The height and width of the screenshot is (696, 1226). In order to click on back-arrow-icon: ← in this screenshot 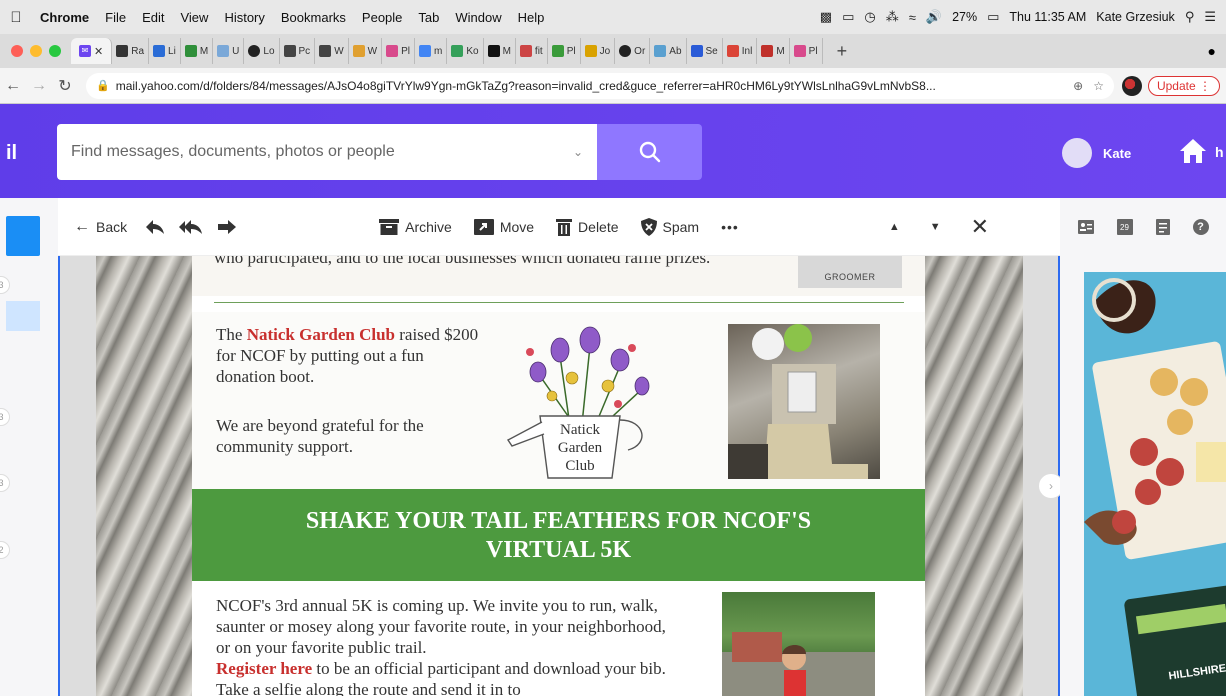, I will do `click(13, 86)`.